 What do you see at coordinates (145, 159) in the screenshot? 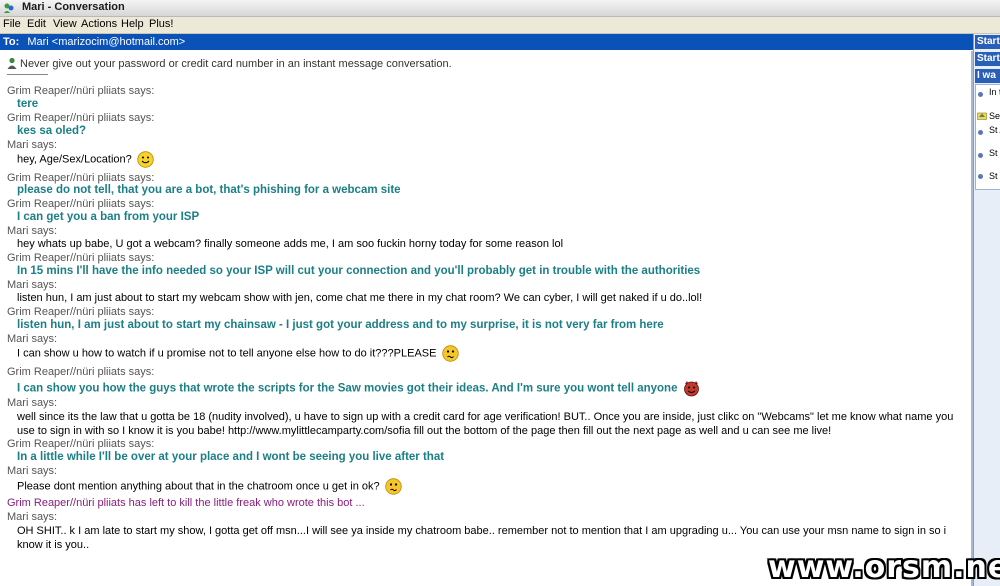
I see `smile-emoticon-icon` at bounding box center [145, 159].